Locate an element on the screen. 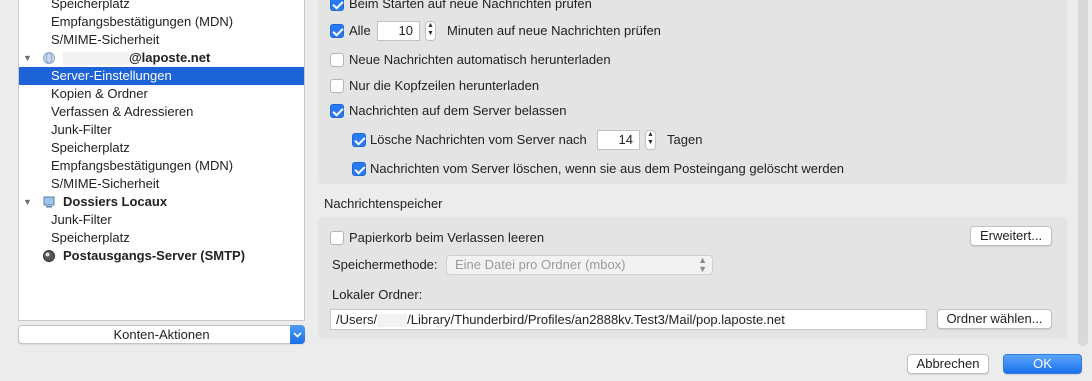 The width and height of the screenshot is (1092, 381). check-every-suffix: Minuten auf neue Nachrichten prüfen is located at coordinates (554, 30).